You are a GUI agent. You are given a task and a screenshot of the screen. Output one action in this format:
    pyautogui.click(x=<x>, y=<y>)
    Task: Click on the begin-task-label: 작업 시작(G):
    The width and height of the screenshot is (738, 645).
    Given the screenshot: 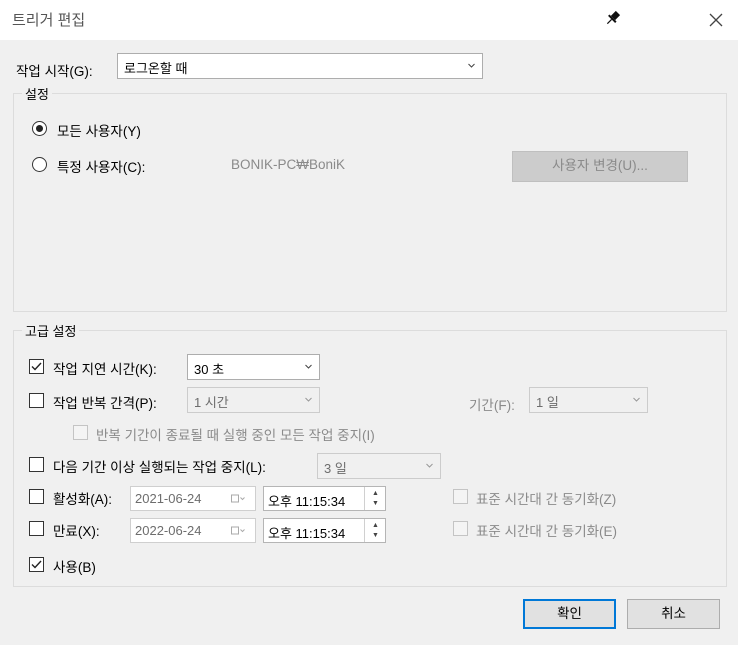 What is the action you would take?
    pyautogui.click(x=54, y=71)
    